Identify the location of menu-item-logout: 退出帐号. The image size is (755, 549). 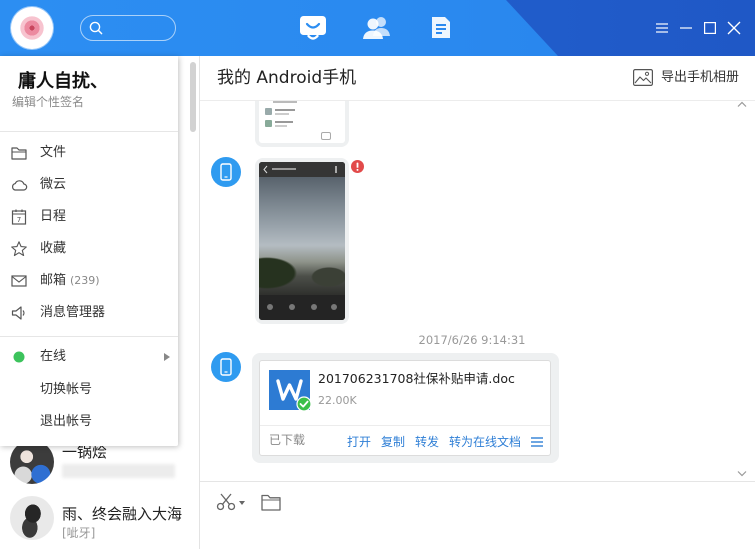
(89, 422).